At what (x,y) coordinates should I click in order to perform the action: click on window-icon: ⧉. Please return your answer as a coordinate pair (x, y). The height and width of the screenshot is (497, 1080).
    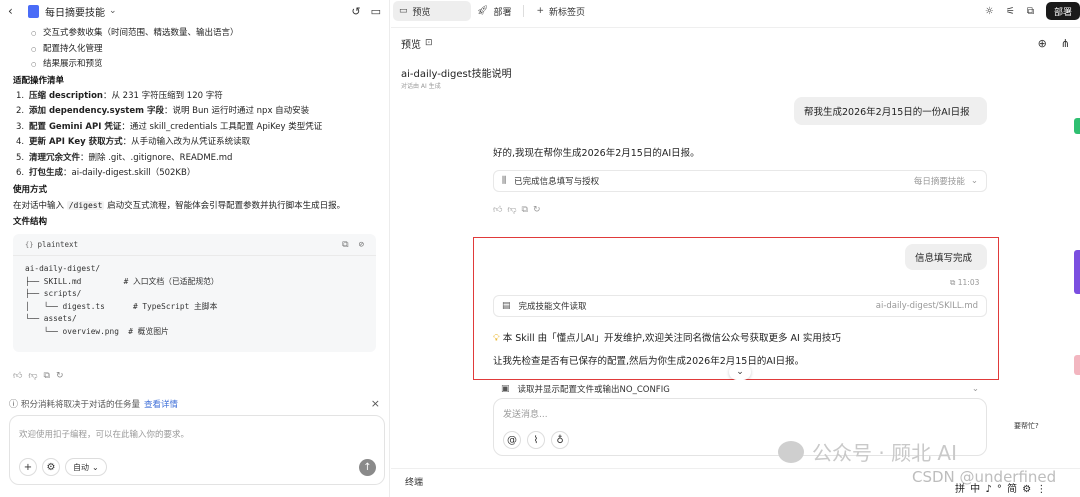
    Looking at the image, I should click on (1030, 11).